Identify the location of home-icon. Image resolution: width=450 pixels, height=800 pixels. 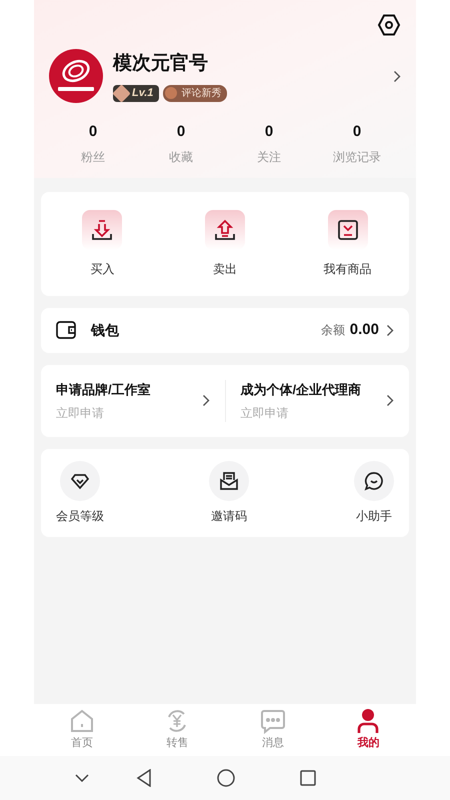
(226, 778).